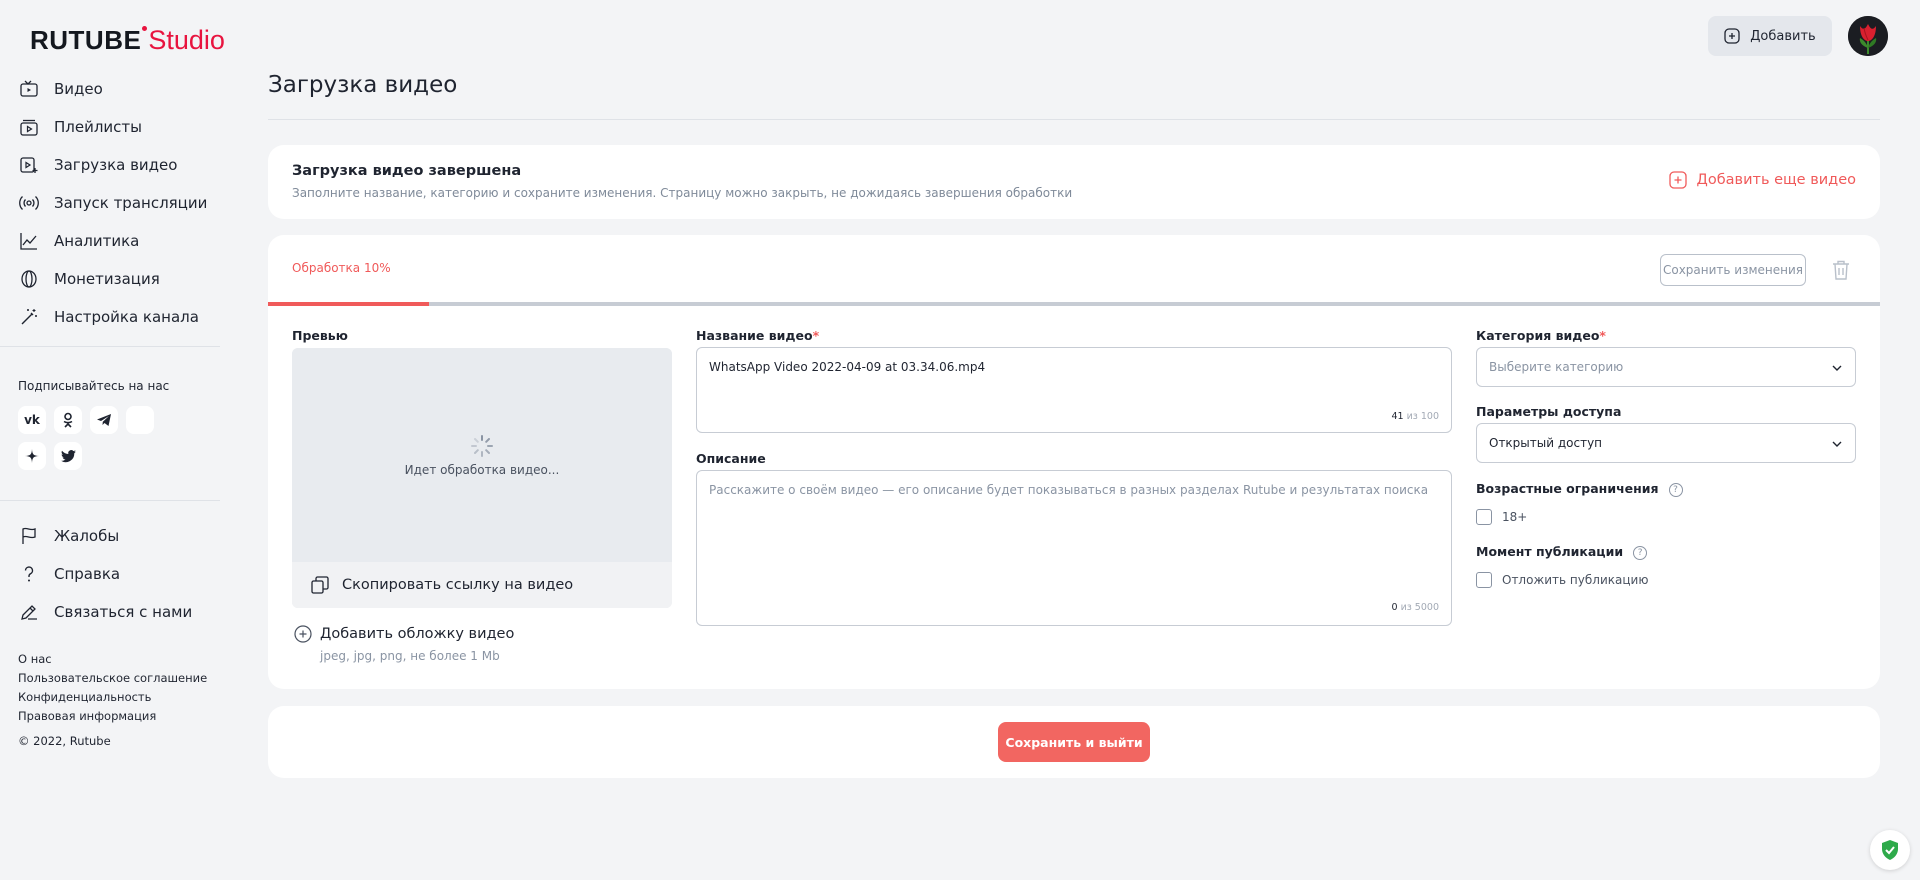  What do you see at coordinates (123, 612) in the screenshot?
I see `sidebar-item-label: Связаться с нами` at bounding box center [123, 612].